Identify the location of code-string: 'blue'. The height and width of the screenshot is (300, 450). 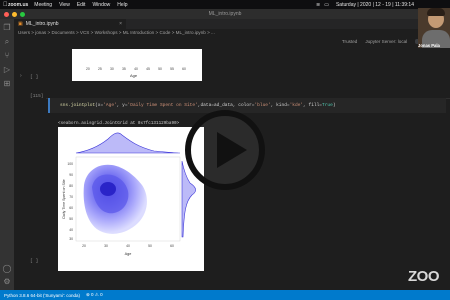
(262, 105).